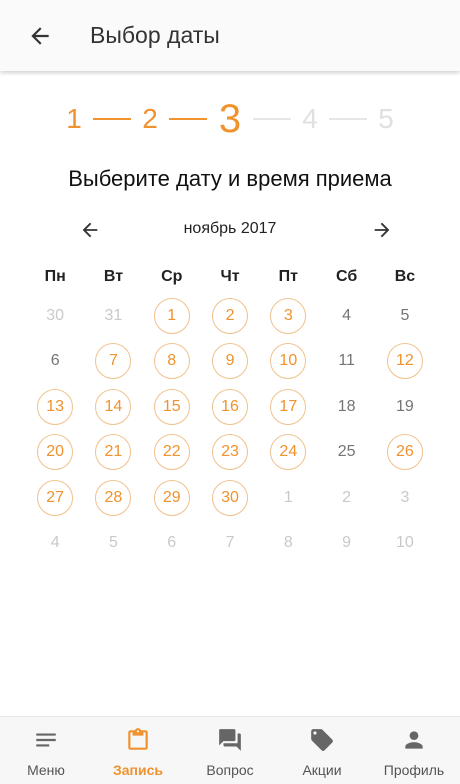 Image resolution: width=460 pixels, height=784 pixels. I want to click on day-number: 25, so click(346, 452).